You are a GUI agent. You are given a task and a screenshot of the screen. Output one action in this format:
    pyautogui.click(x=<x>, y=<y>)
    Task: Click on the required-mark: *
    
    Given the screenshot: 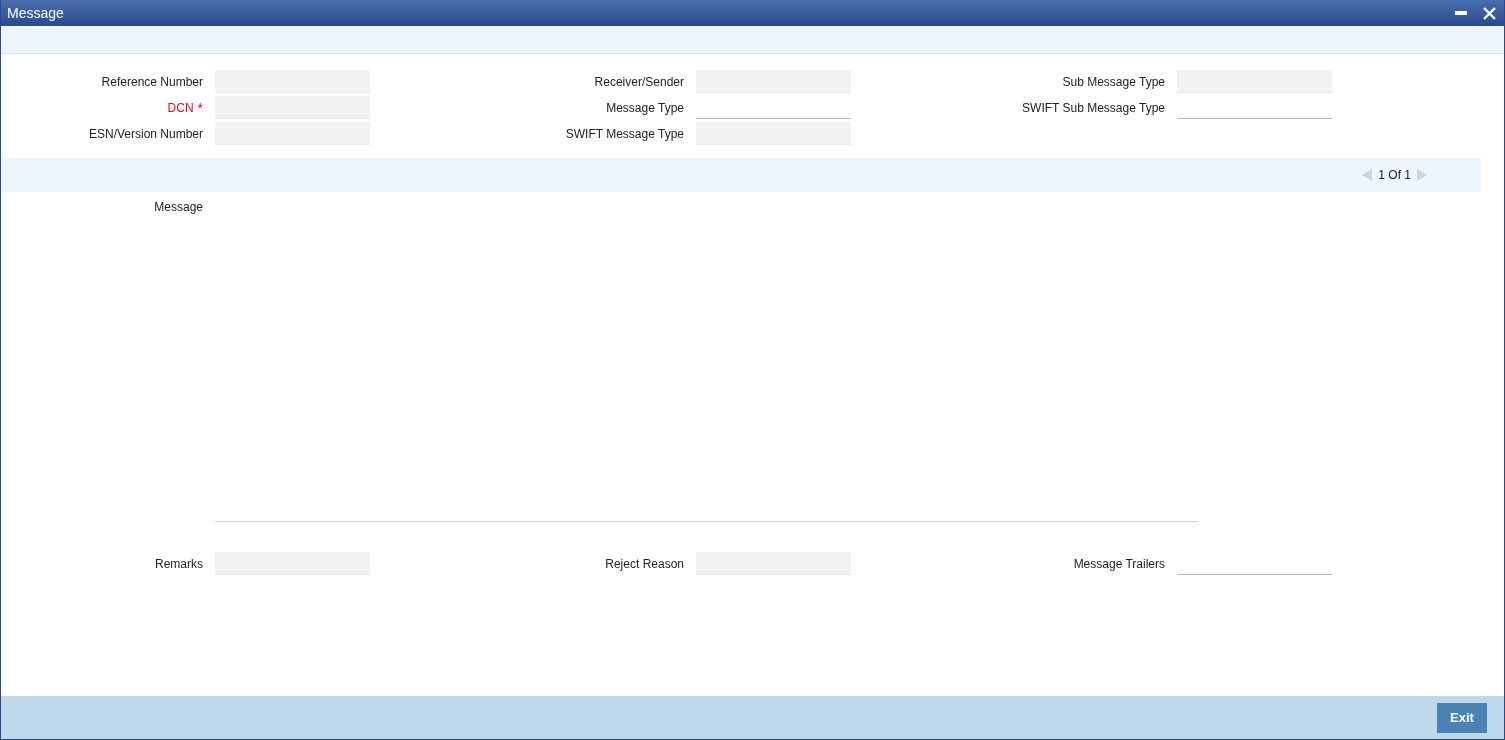 What is the action you would take?
    pyautogui.click(x=200, y=107)
    